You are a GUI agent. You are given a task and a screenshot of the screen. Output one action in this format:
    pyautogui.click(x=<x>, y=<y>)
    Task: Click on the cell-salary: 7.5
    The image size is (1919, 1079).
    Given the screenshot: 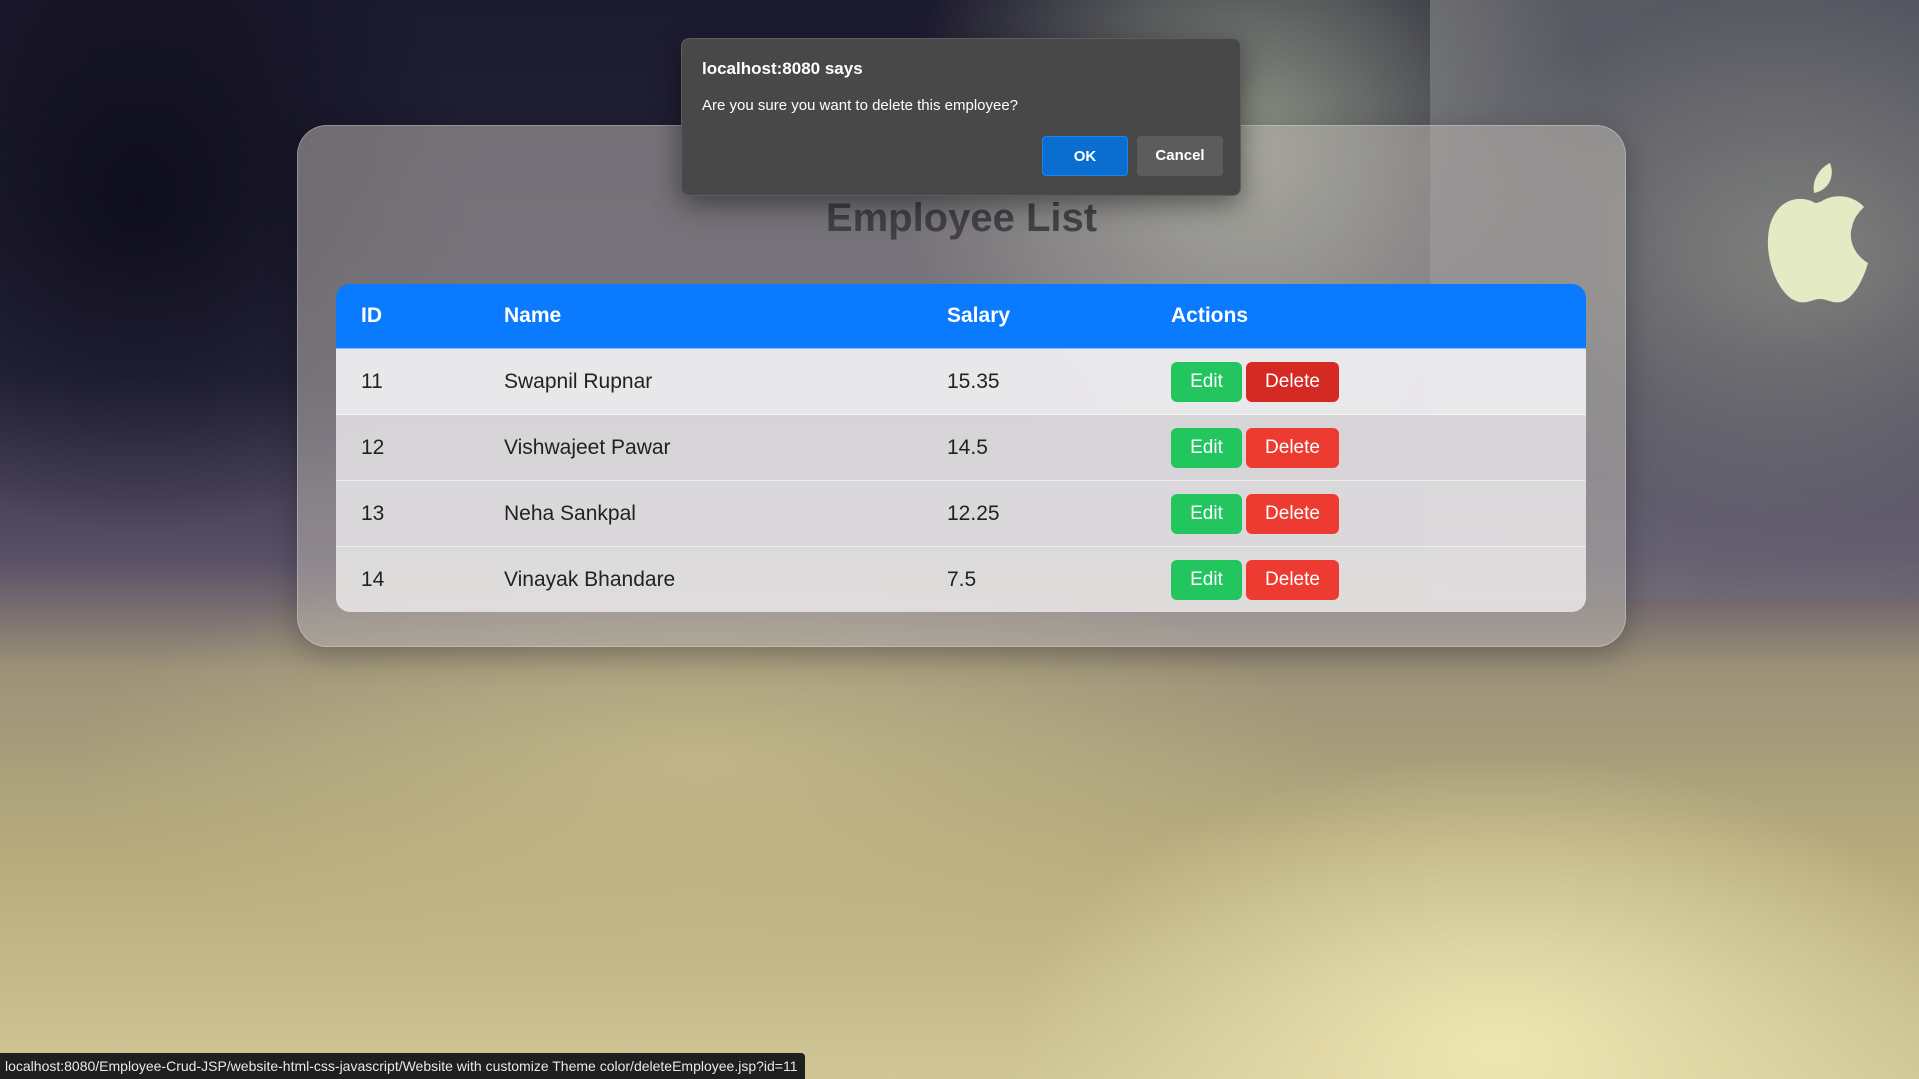 What is the action you would take?
    pyautogui.click(x=1034, y=579)
    